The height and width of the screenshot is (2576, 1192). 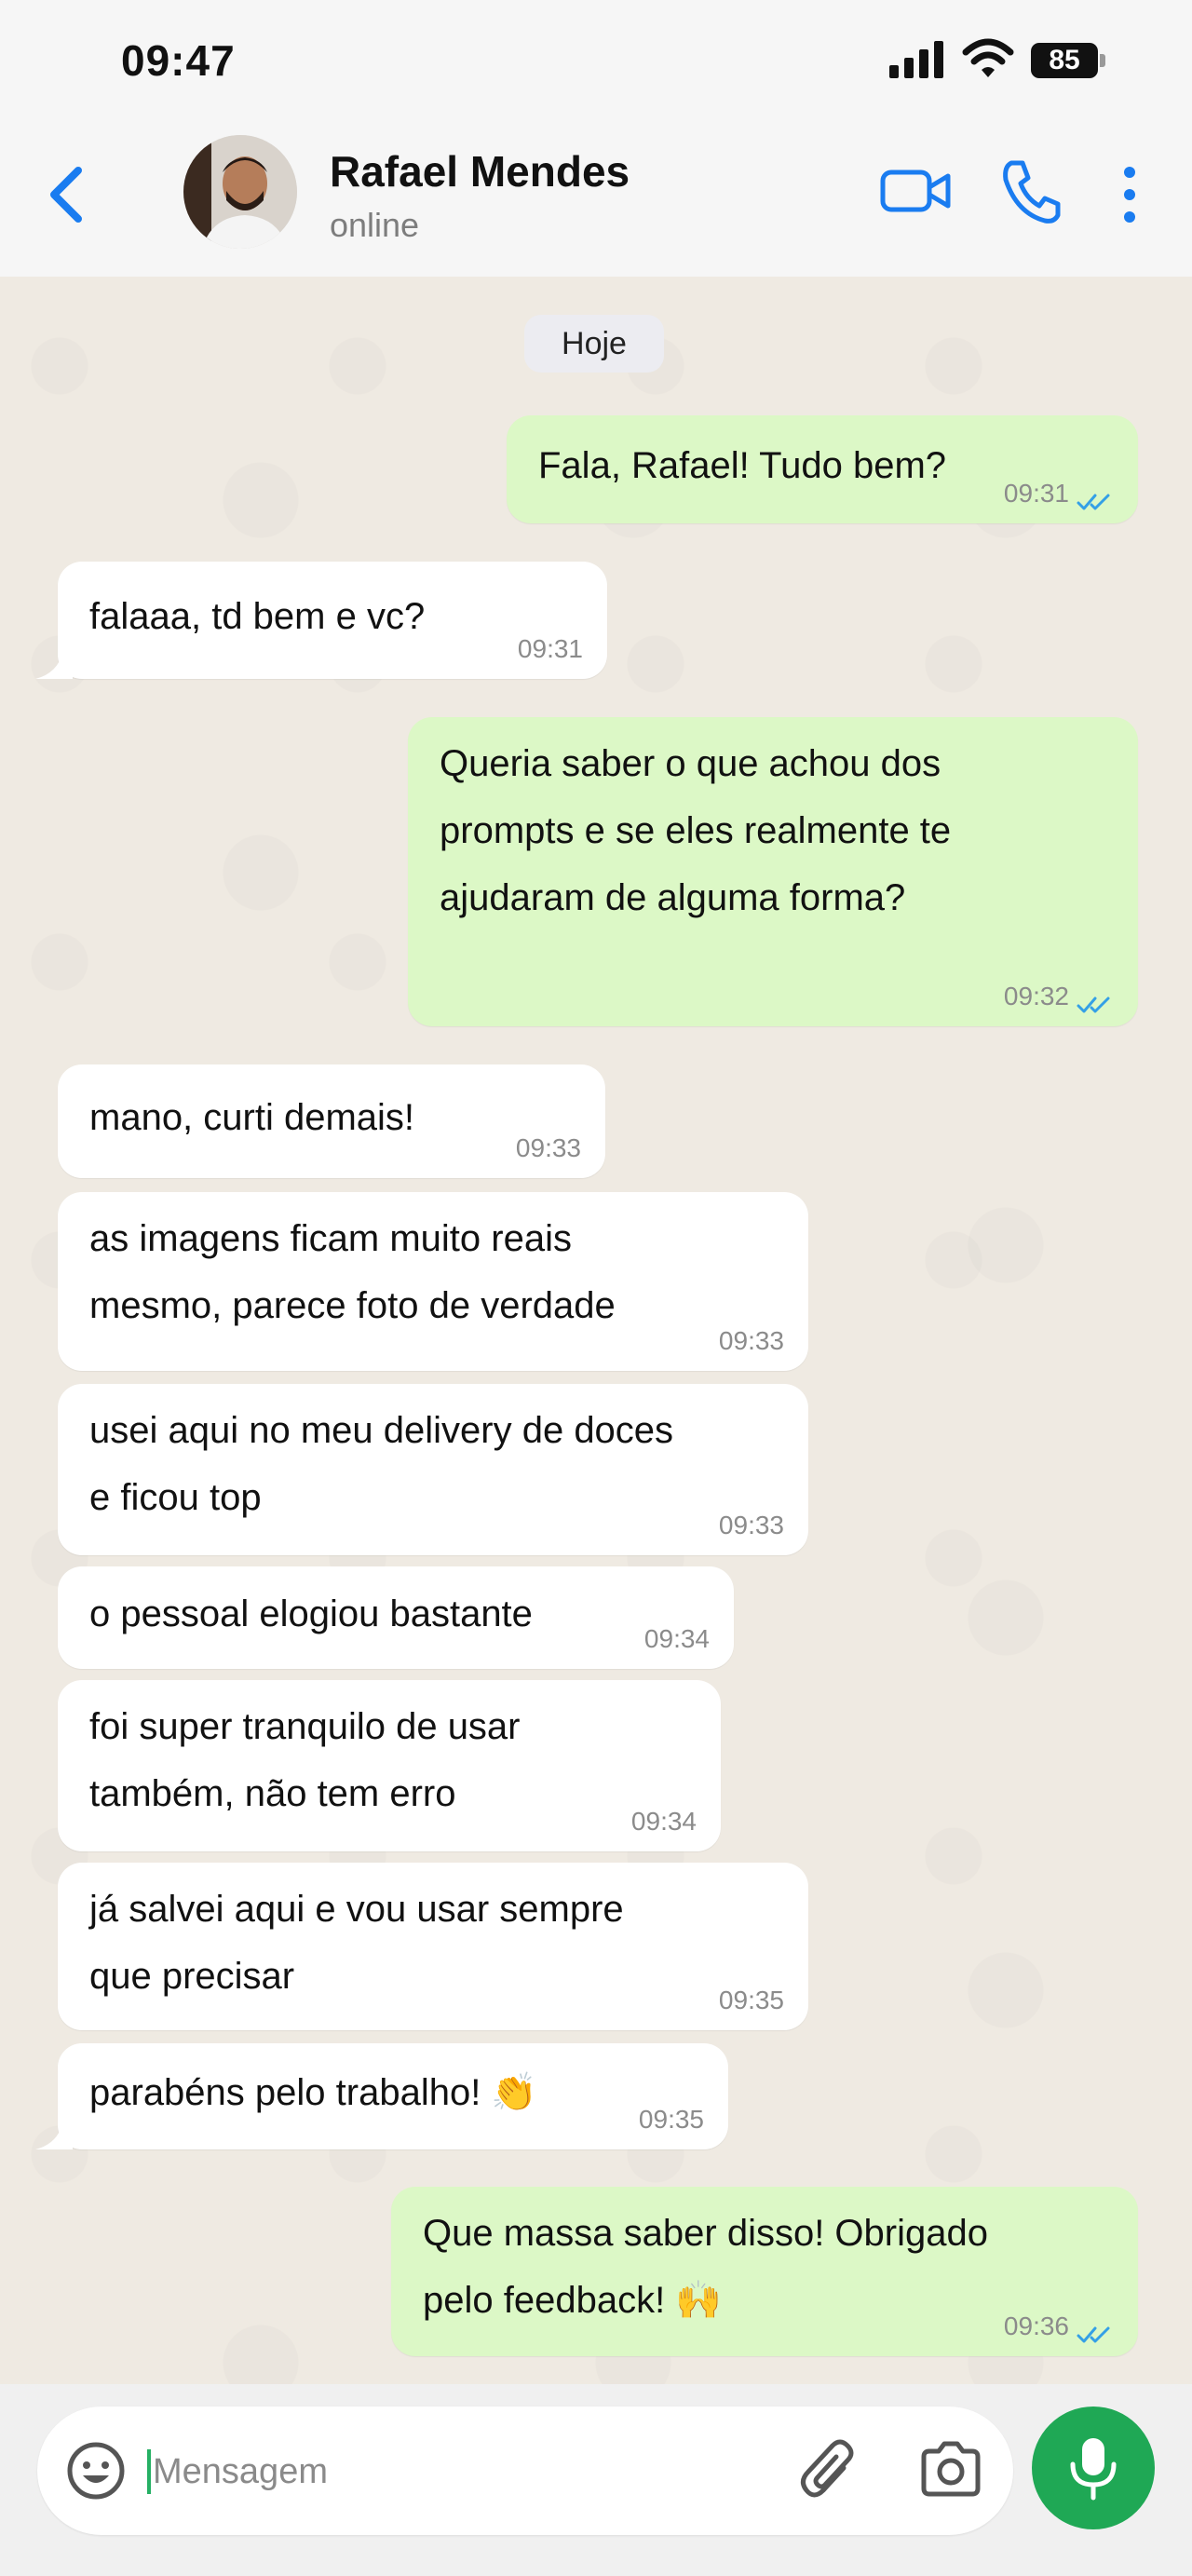 What do you see at coordinates (915, 191) in the screenshot?
I see `video-call-icon` at bounding box center [915, 191].